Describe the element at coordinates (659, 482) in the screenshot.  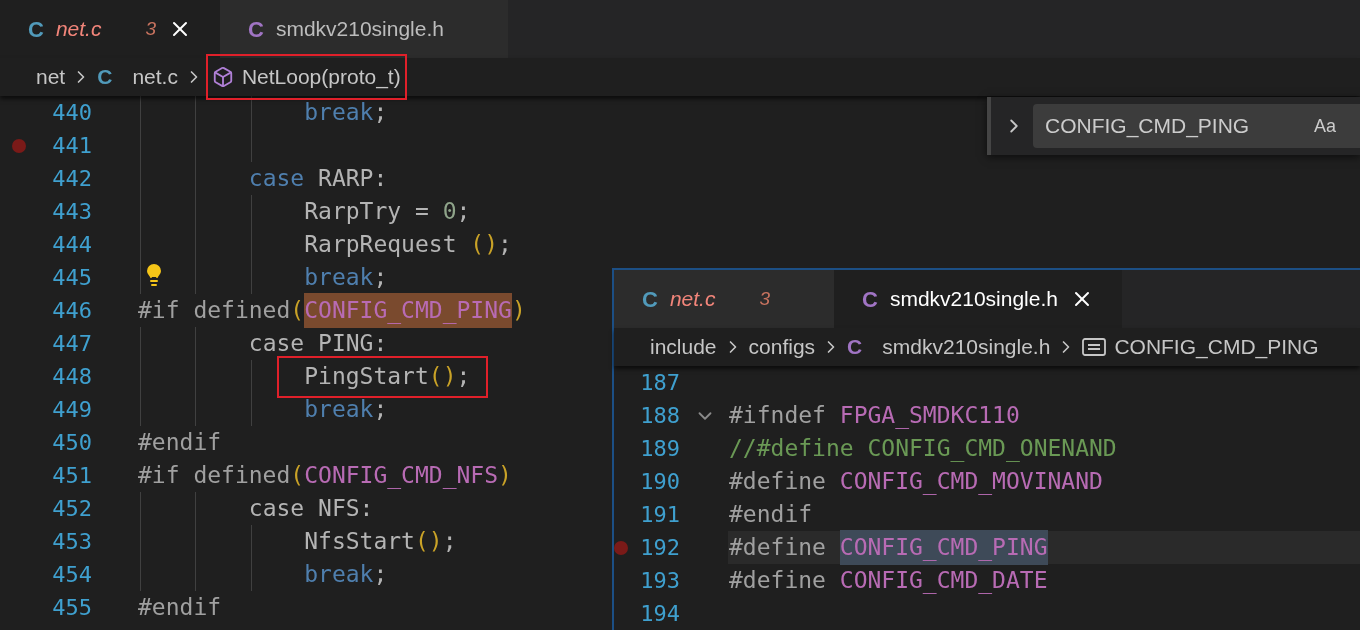
I see `line-number: 190` at that location.